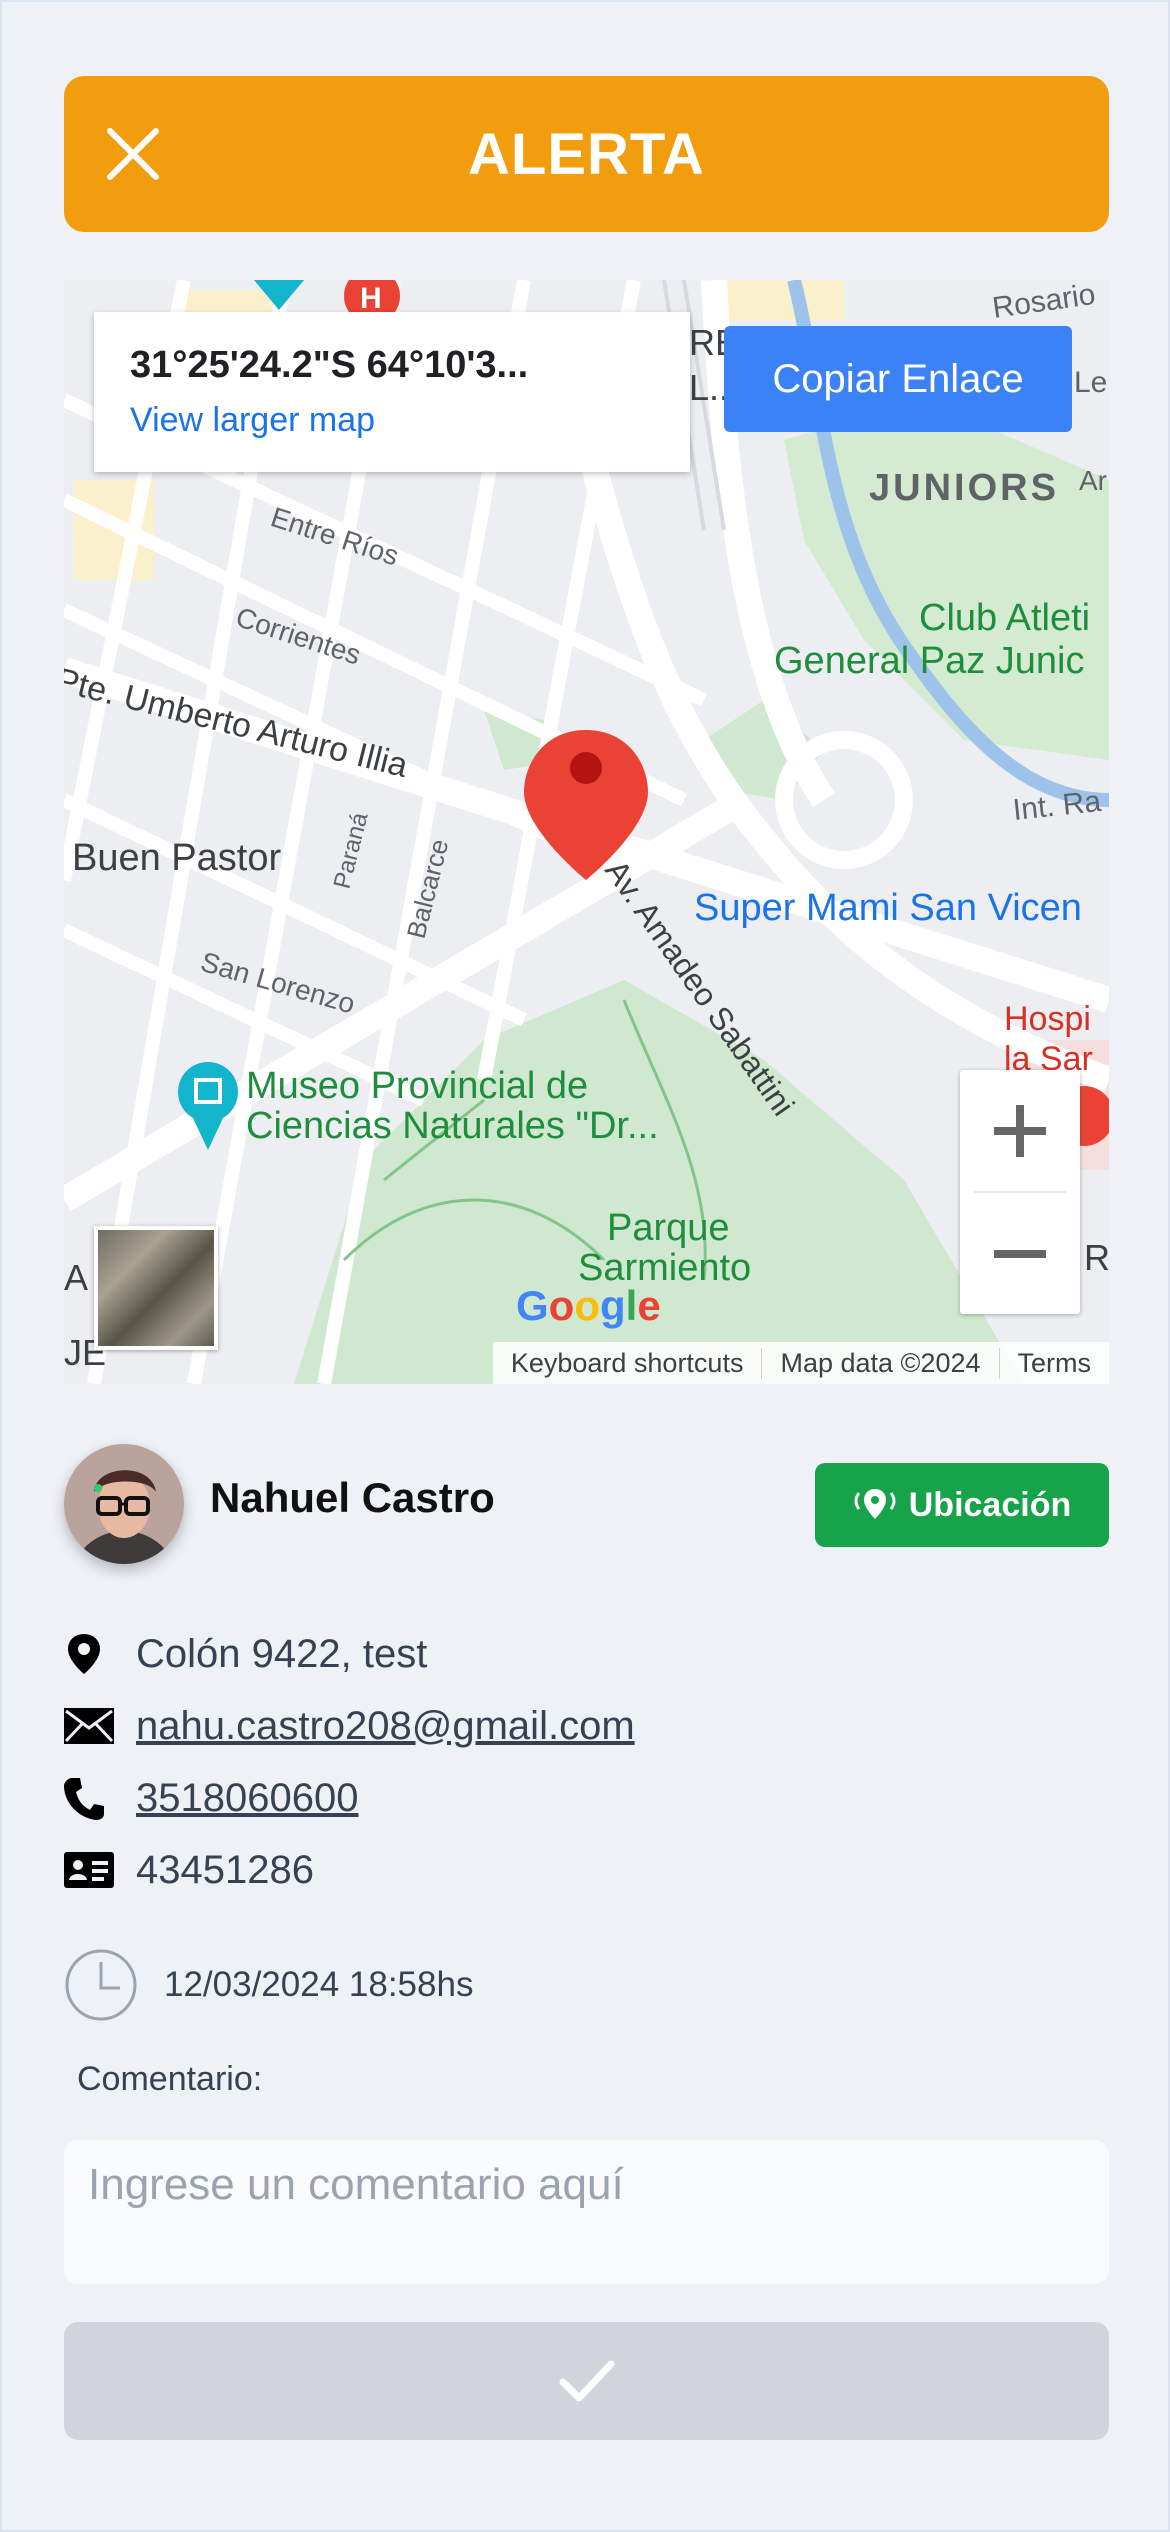 The height and width of the screenshot is (2532, 1170). Describe the element at coordinates (1090, 382) in the screenshot. I see `map-label-le: Le` at that location.